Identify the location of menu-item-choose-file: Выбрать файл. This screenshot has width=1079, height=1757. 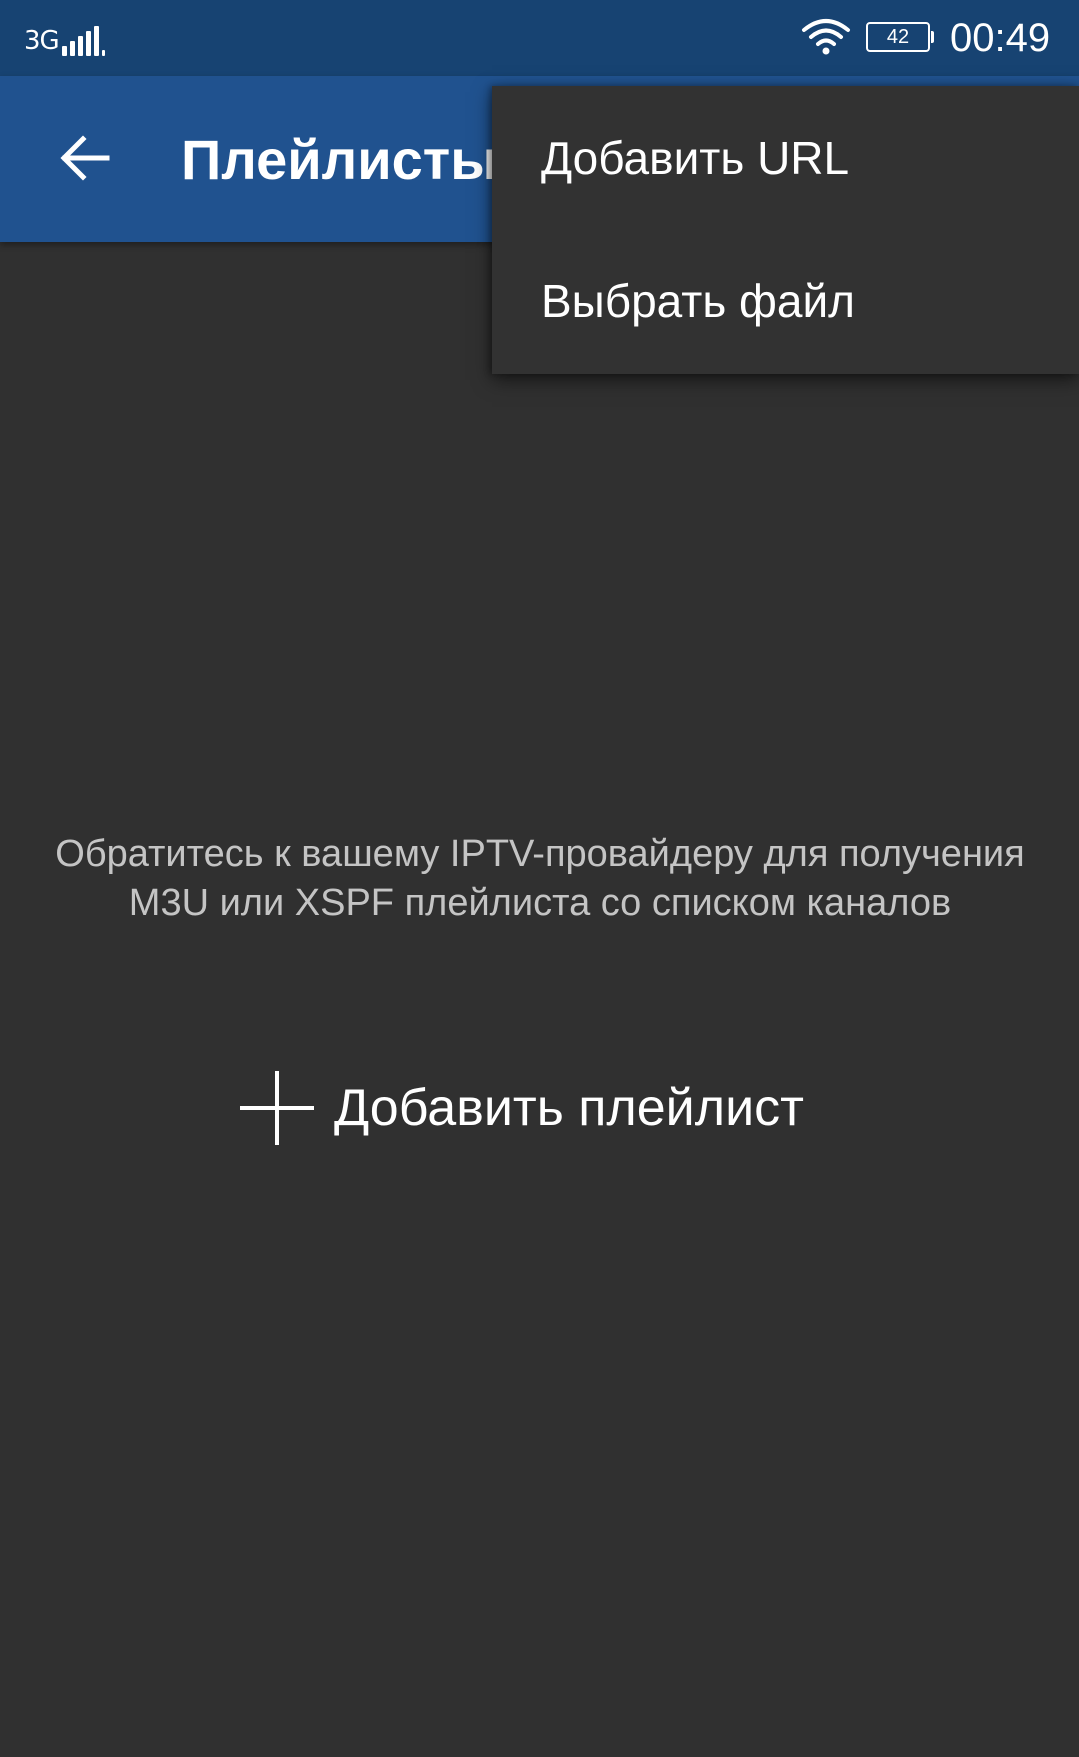
(785, 302).